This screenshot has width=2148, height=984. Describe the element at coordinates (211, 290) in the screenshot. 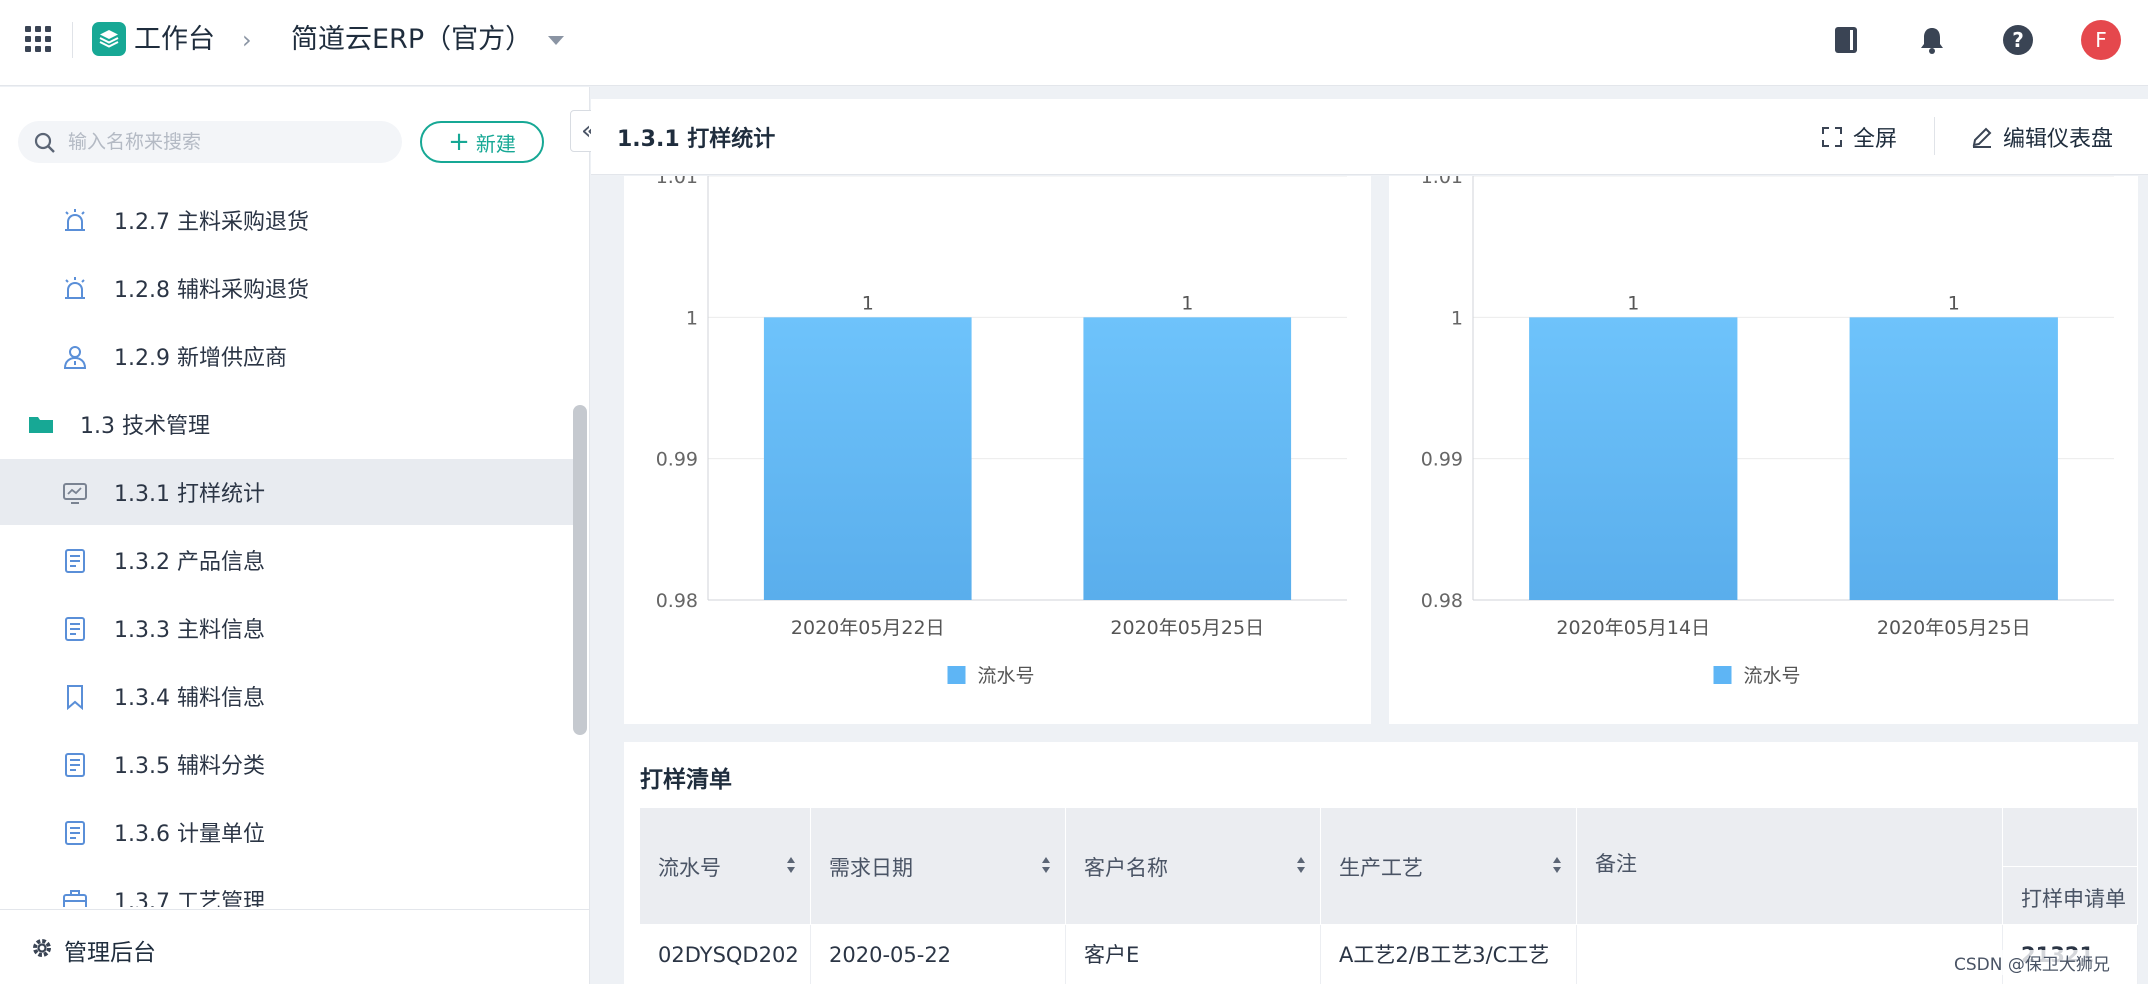

I see `sidebar-item-label: 1.2.8 辅料采购退货` at that location.